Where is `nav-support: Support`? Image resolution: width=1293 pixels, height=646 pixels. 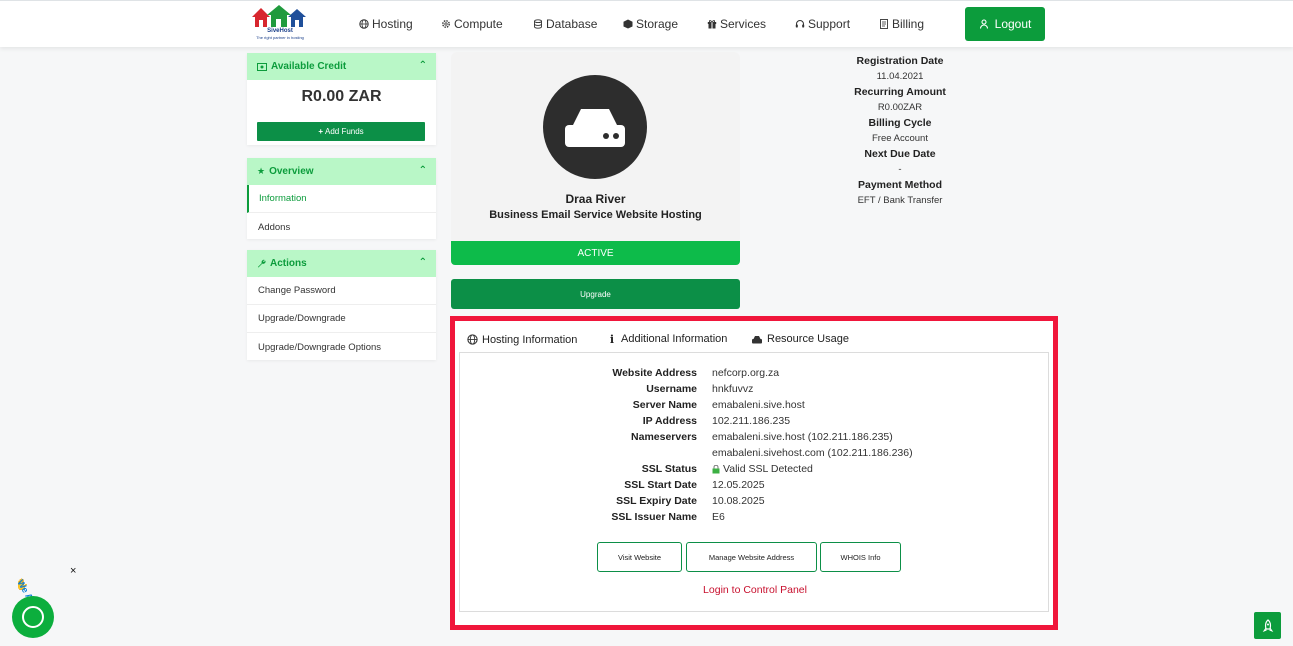
nav-support: Support is located at coordinates (822, 24).